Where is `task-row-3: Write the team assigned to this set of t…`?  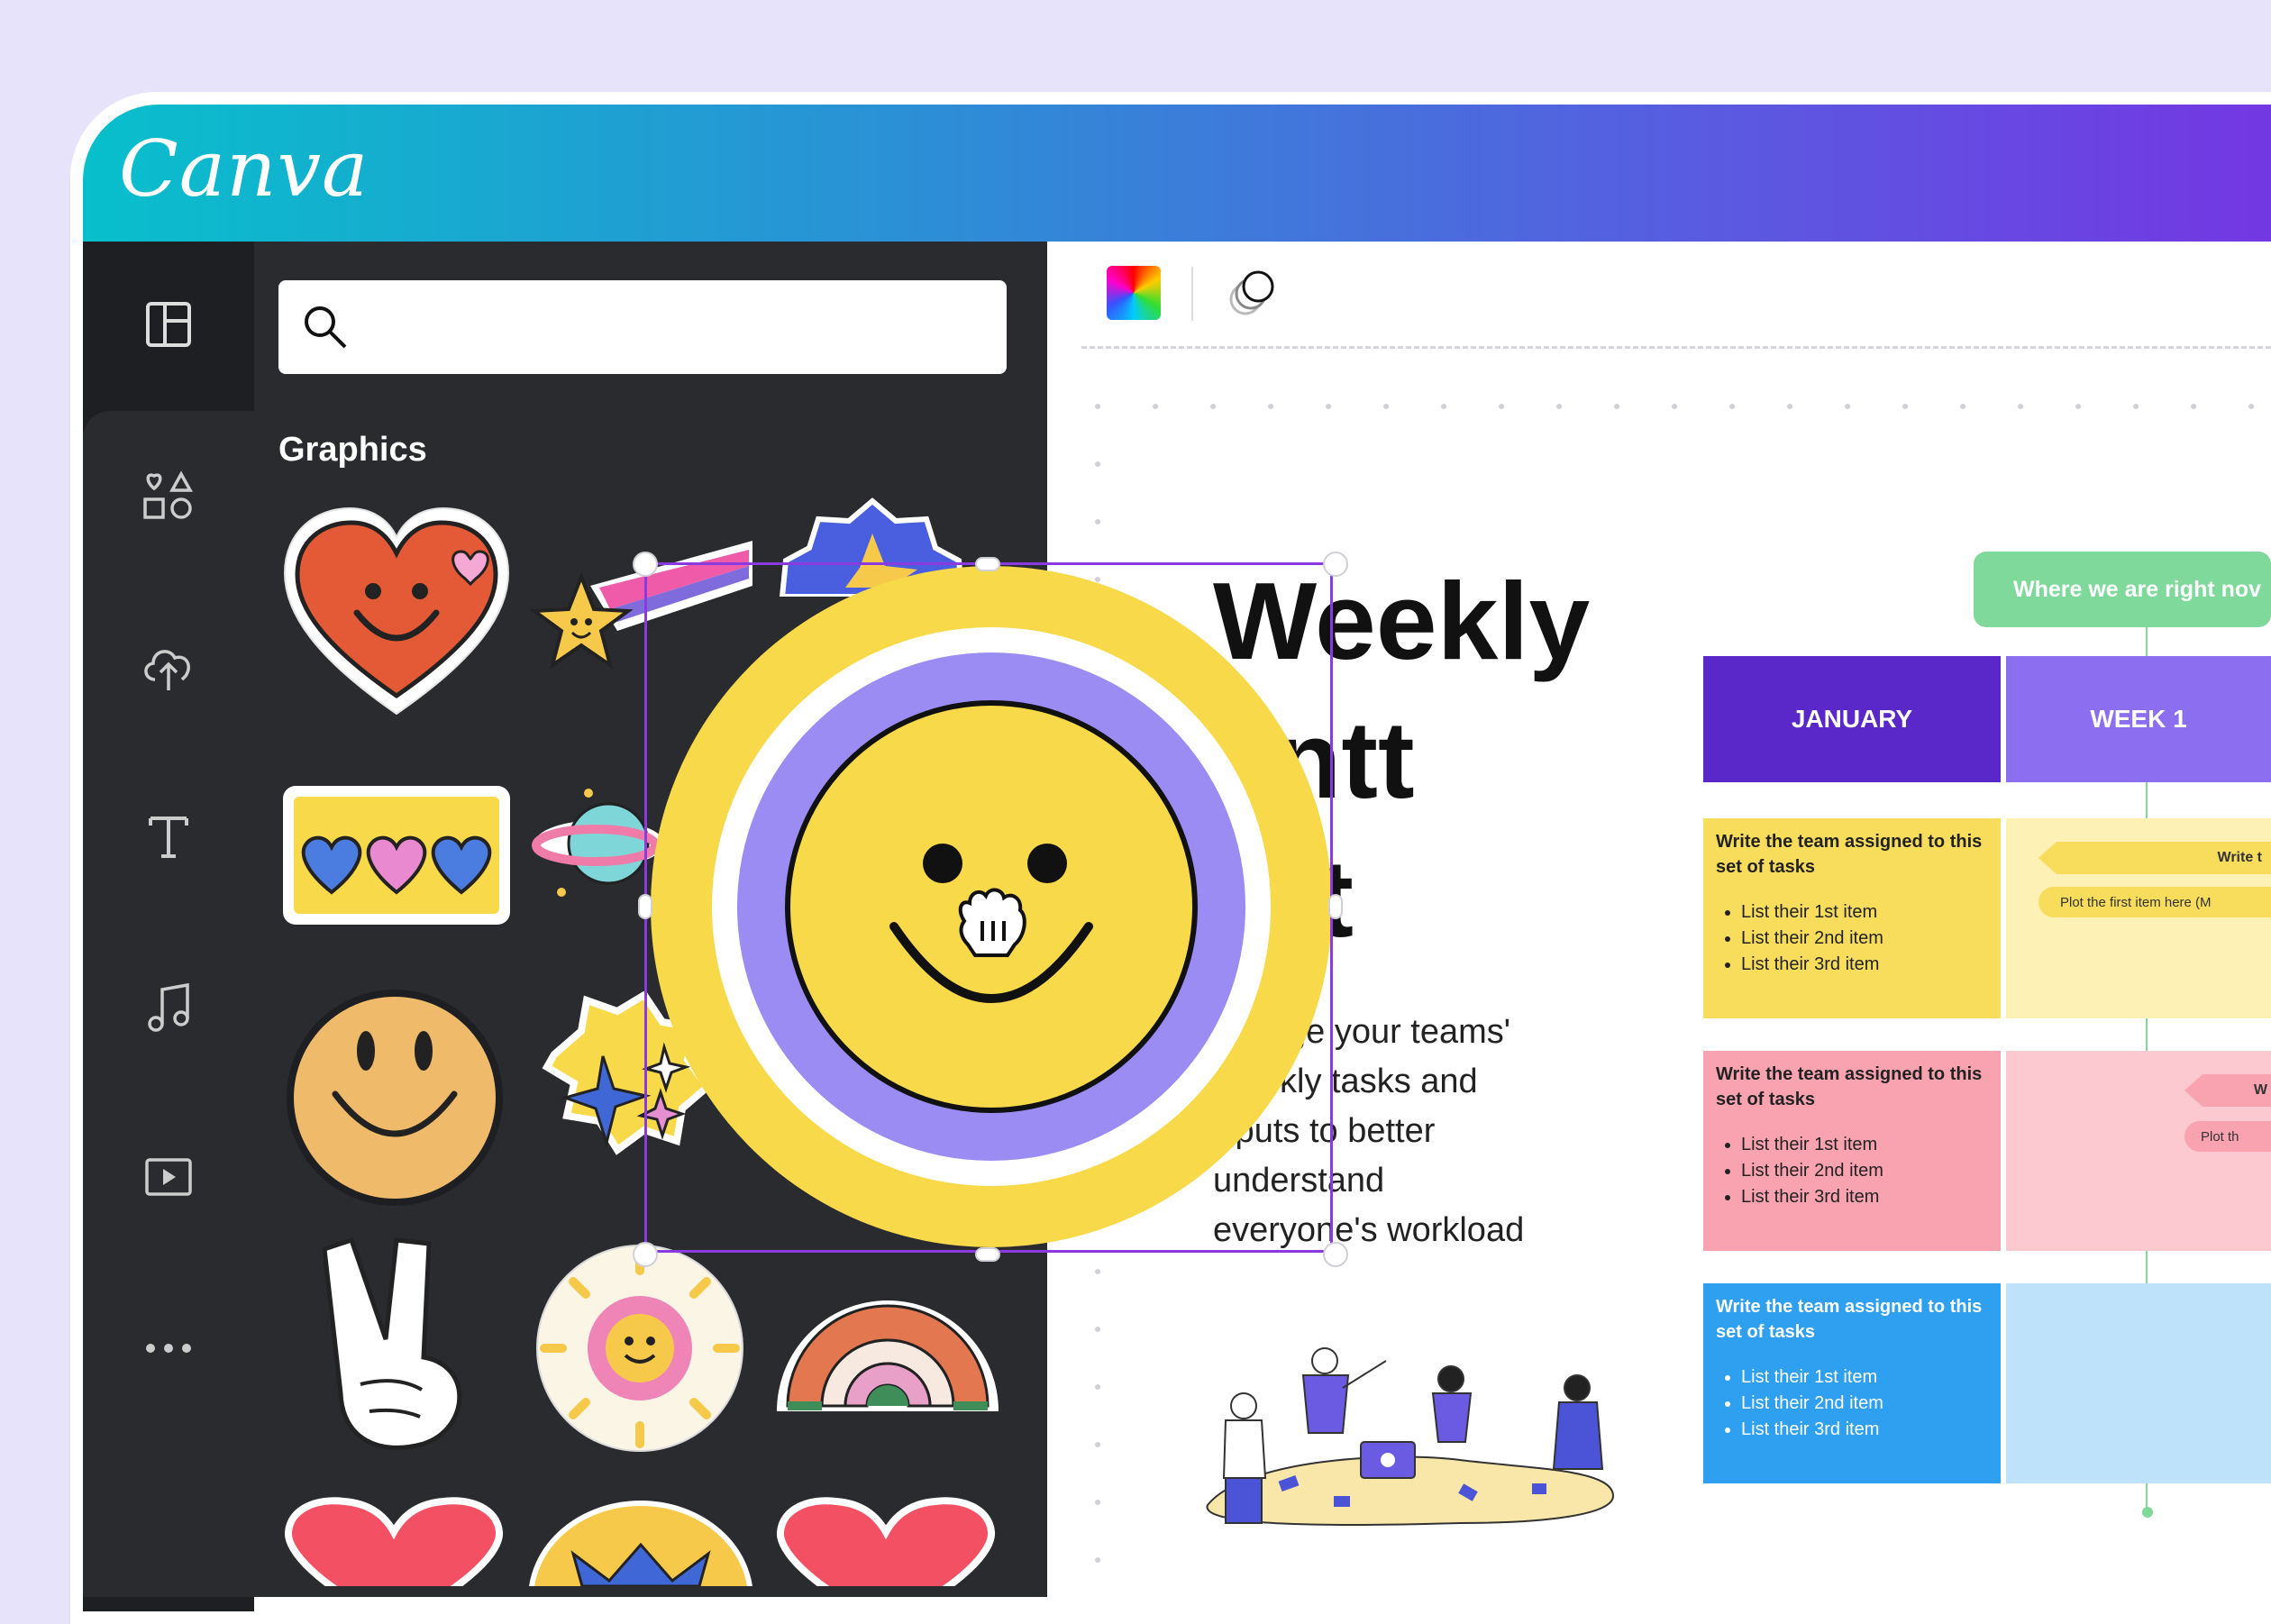
task-row-3: Write the team assigned to this set of t… is located at coordinates (1852, 1383).